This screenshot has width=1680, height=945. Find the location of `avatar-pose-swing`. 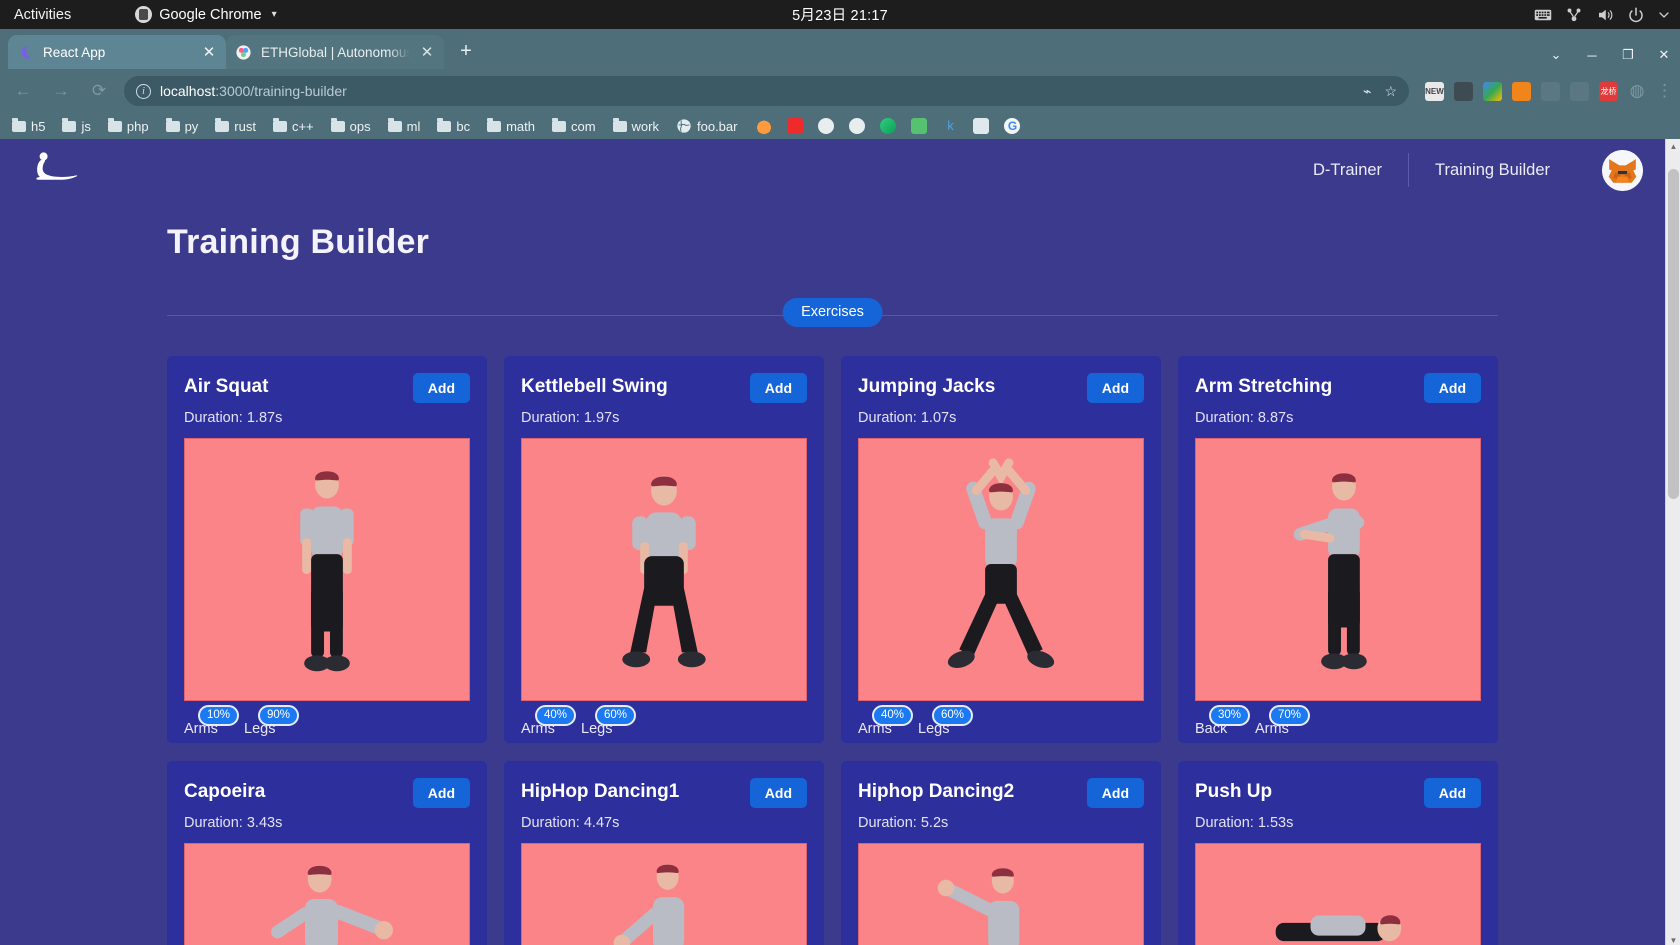

avatar-pose-swing is located at coordinates (664, 571).